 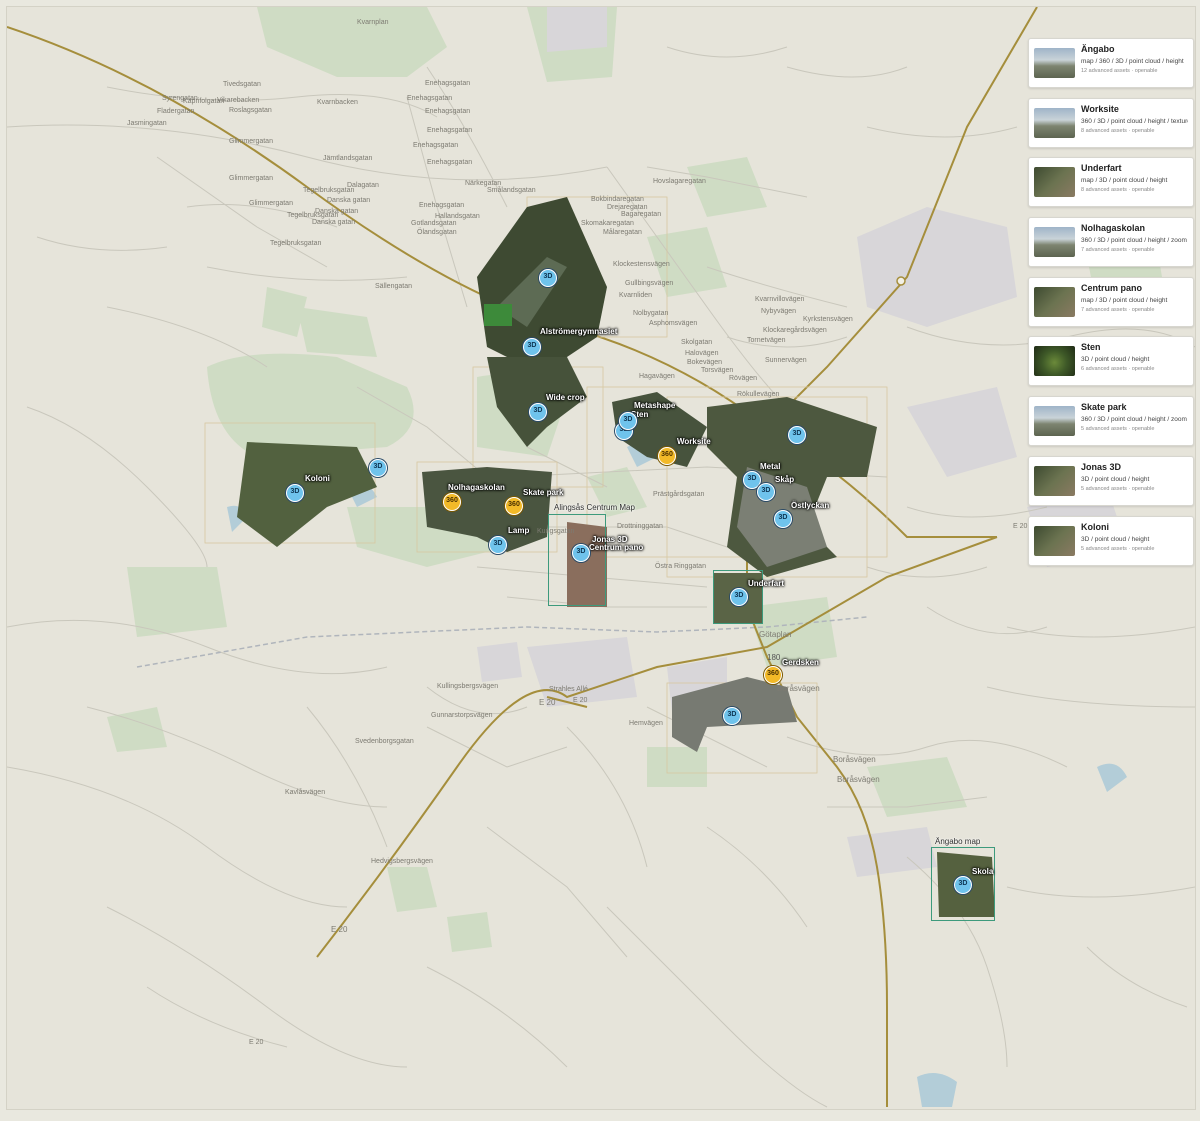 I want to click on poi-label-skate-park: Skate park, so click(x=543, y=492).